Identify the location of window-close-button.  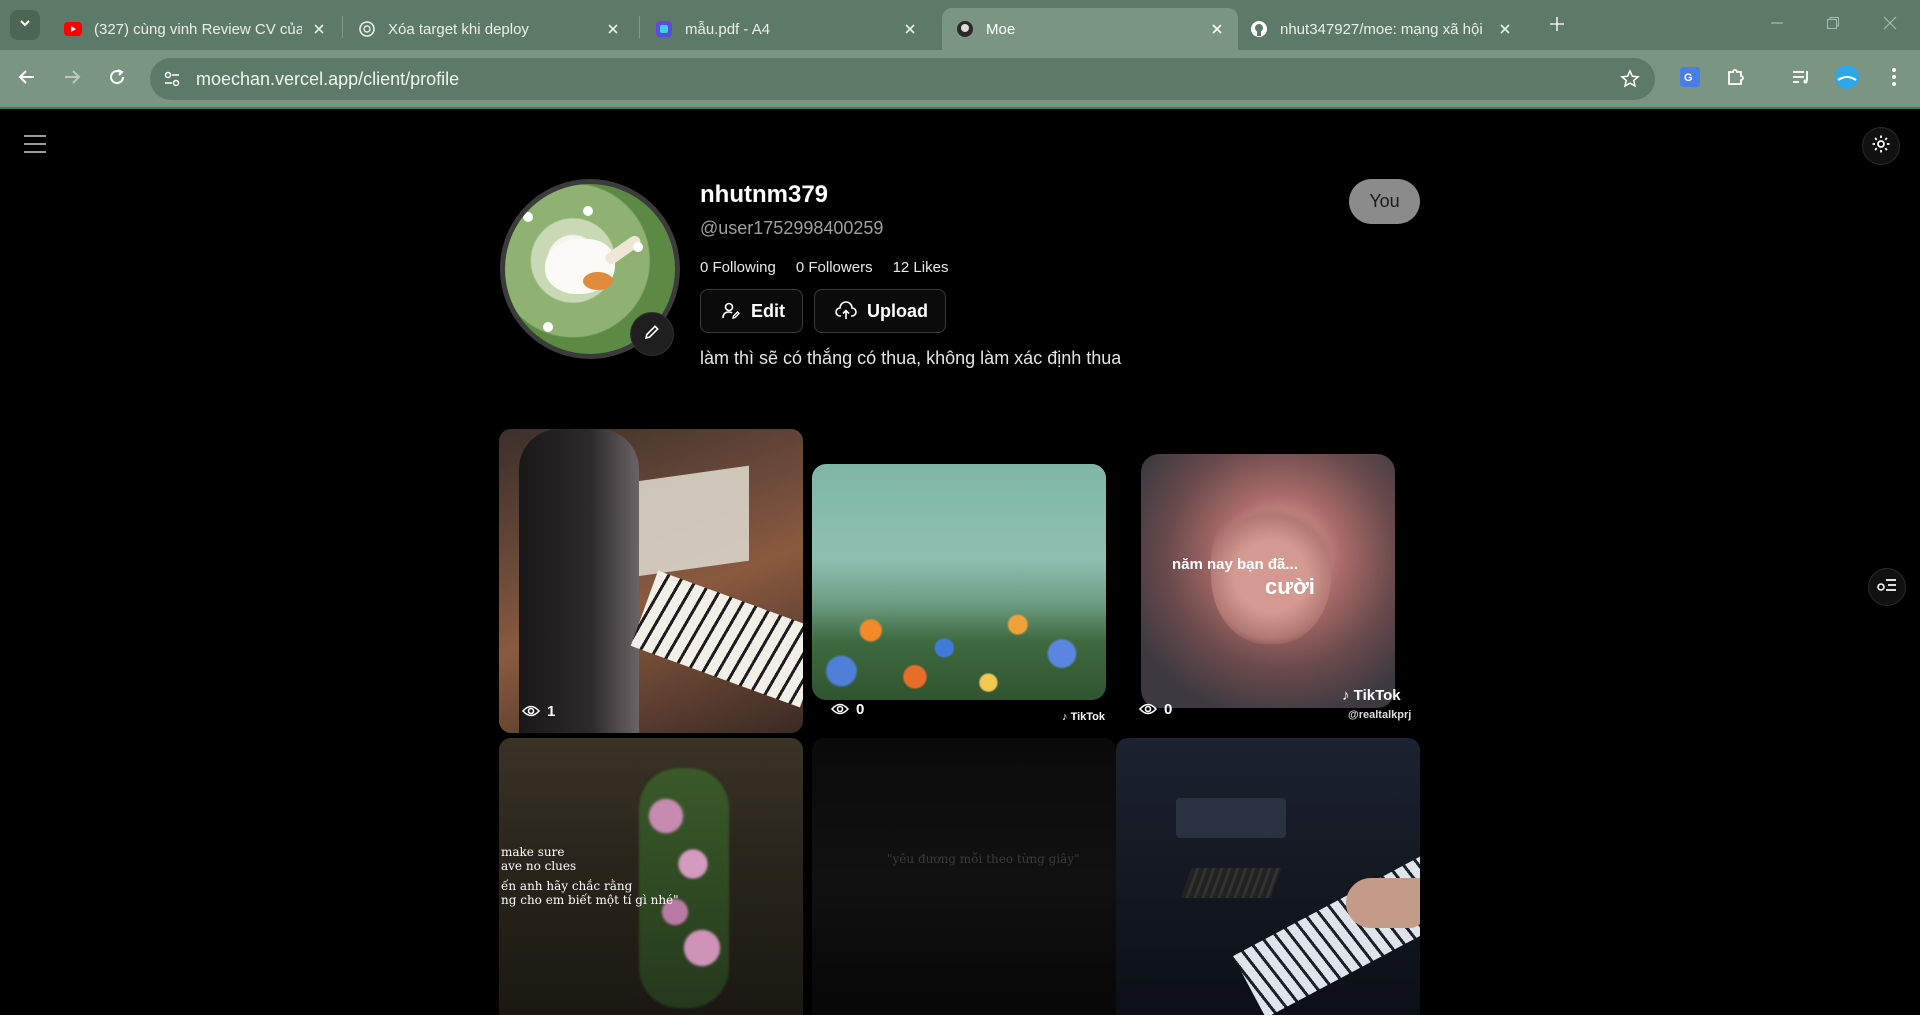
(1890, 25).